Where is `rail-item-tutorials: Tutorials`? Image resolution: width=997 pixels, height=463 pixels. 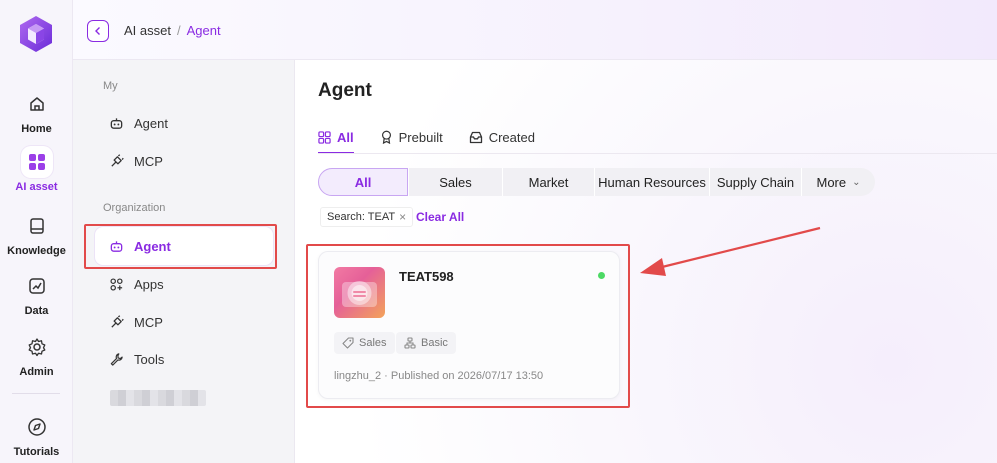 rail-item-tutorials: Tutorials is located at coordinates (36, 434).